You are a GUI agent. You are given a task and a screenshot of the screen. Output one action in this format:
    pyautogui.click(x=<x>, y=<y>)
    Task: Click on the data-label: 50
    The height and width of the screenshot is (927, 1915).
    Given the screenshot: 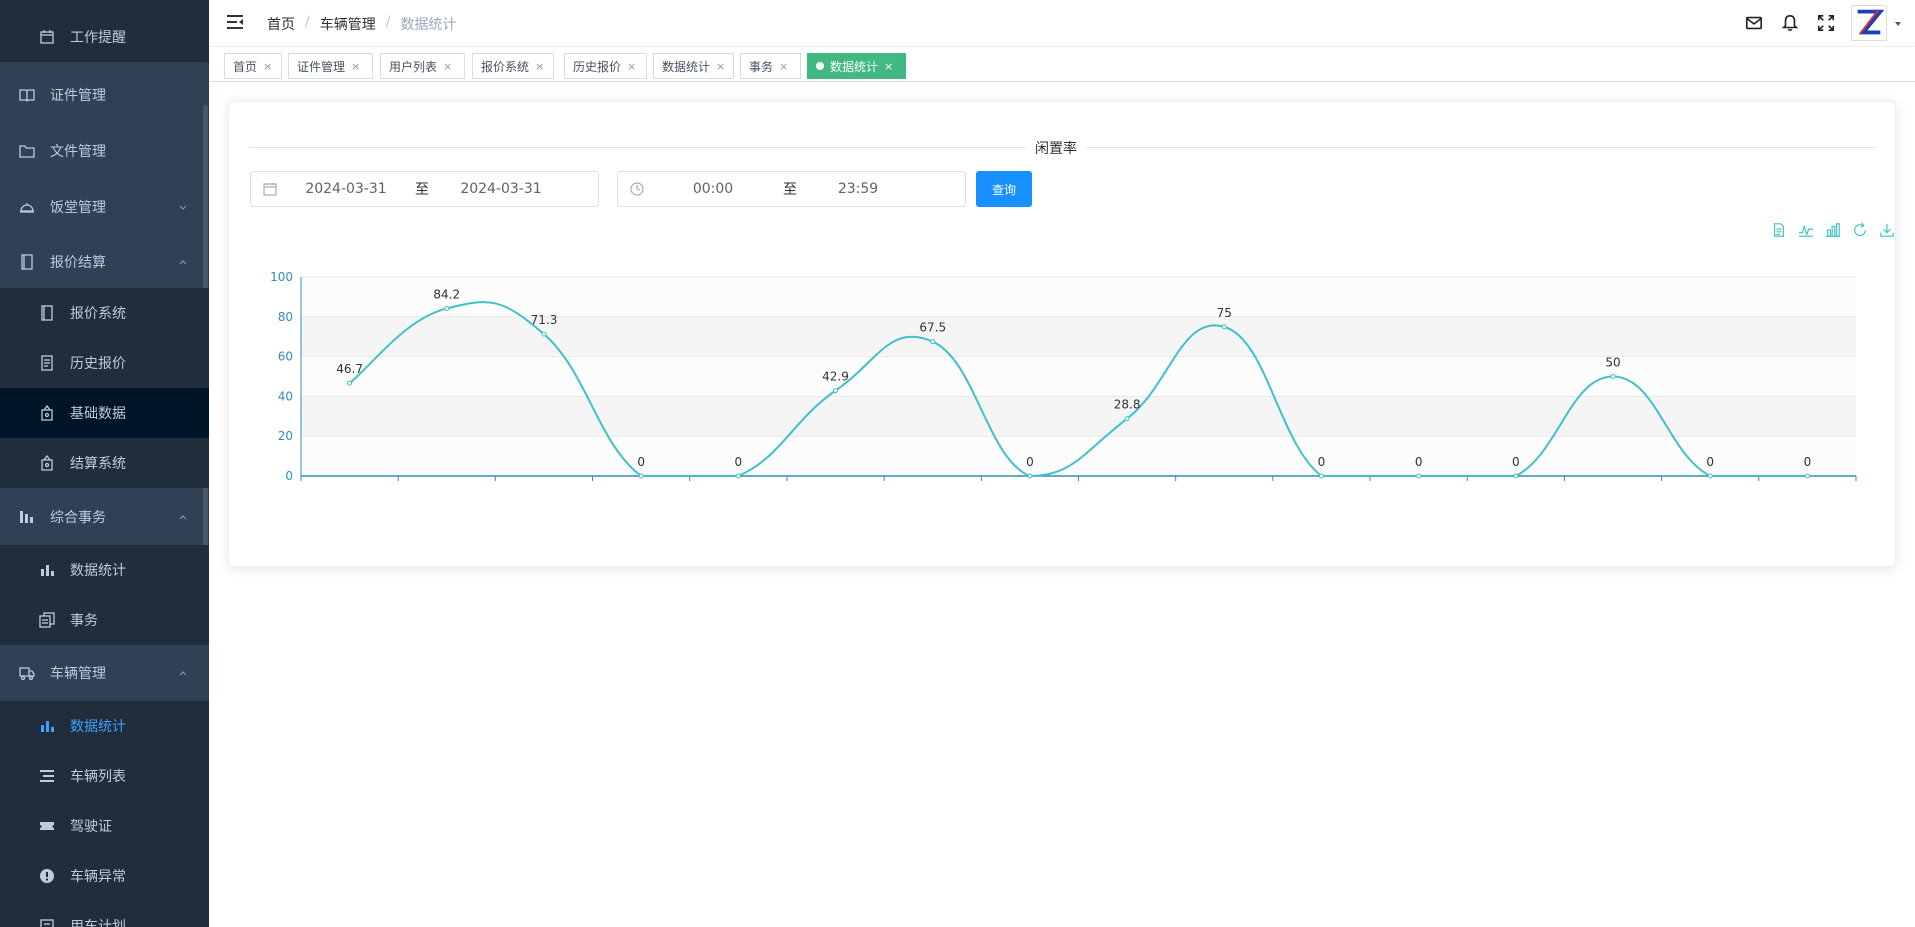 What is the action you would take?
    pyautogui.click(x=1612, y=363)
    